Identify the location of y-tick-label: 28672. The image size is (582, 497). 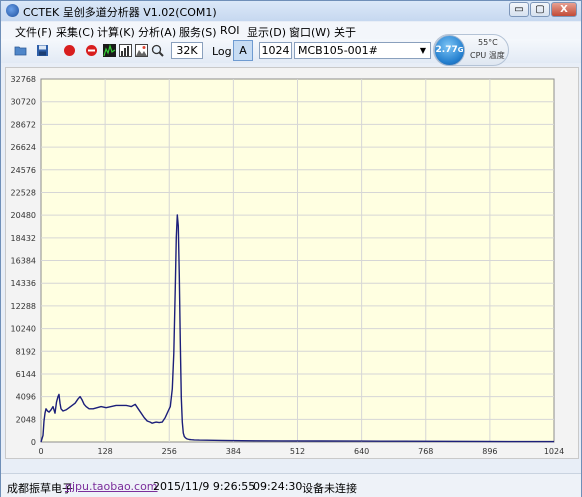
(23, 124).